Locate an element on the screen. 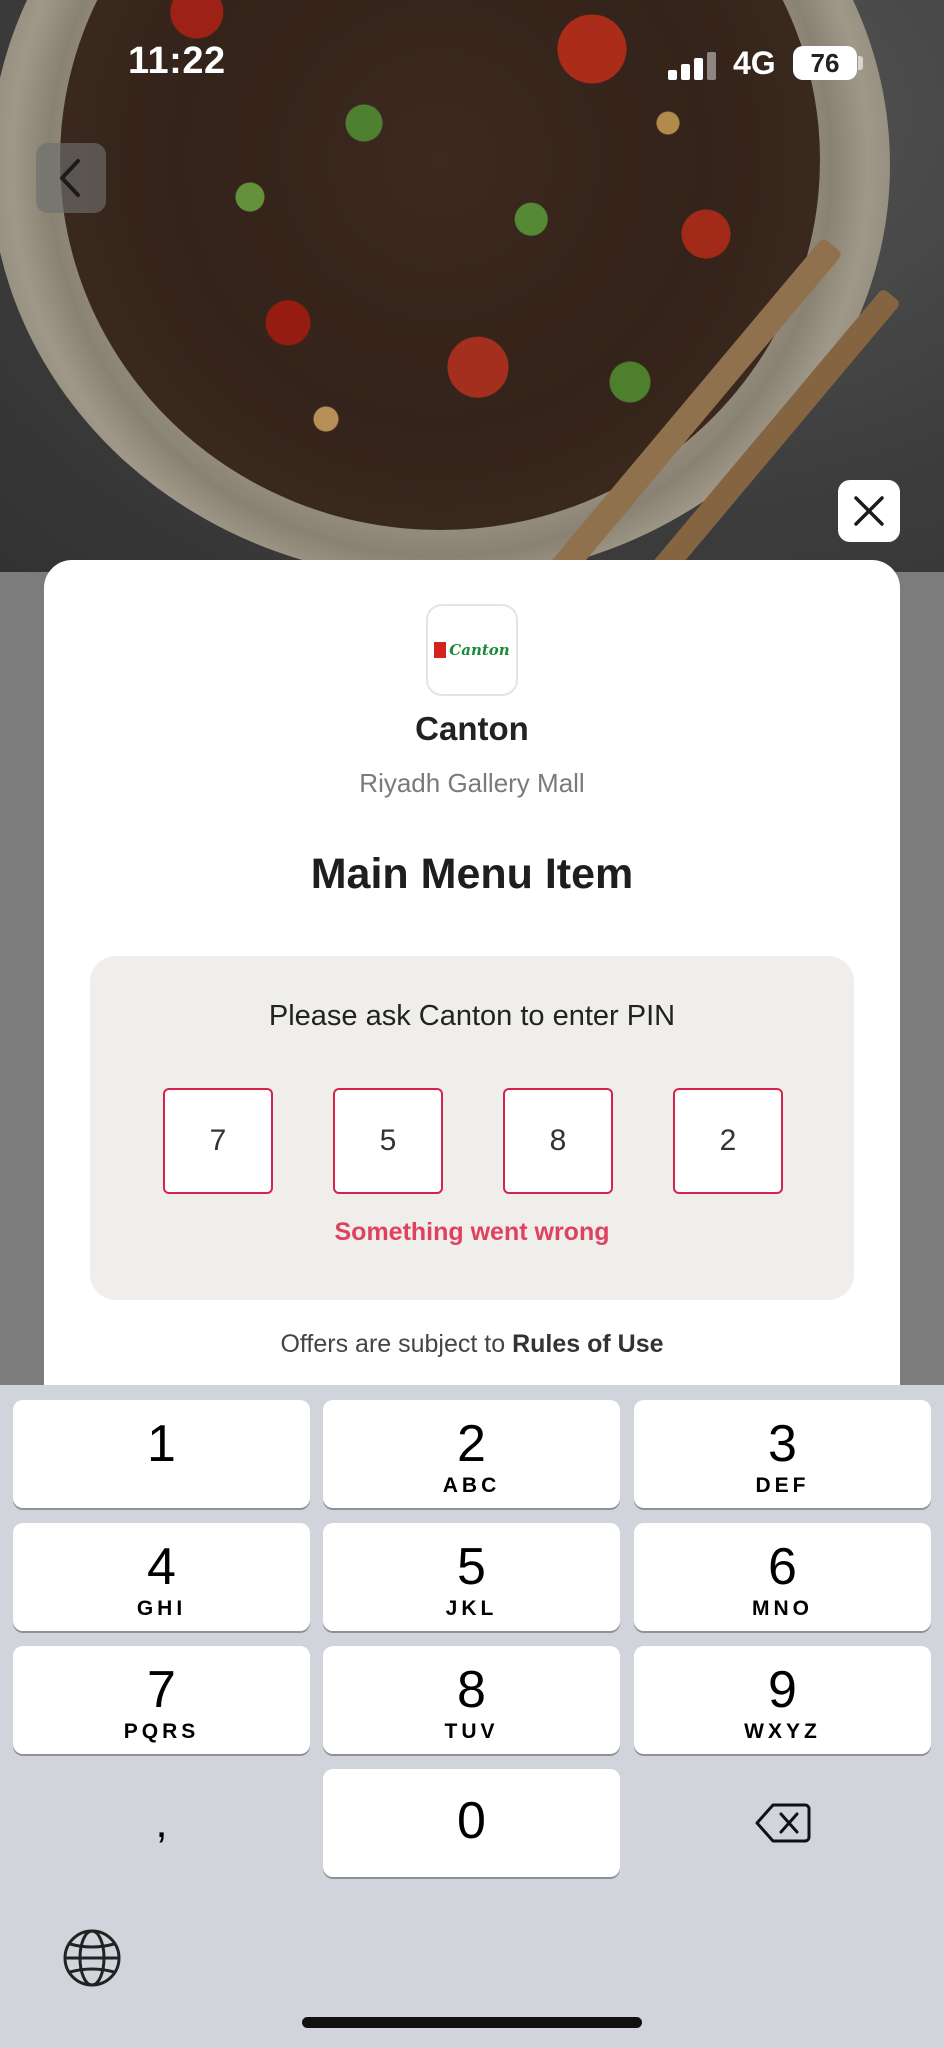 This screenshot has height=2048, width=944. key-digit: 0 is located at coordinates (471, 1821).